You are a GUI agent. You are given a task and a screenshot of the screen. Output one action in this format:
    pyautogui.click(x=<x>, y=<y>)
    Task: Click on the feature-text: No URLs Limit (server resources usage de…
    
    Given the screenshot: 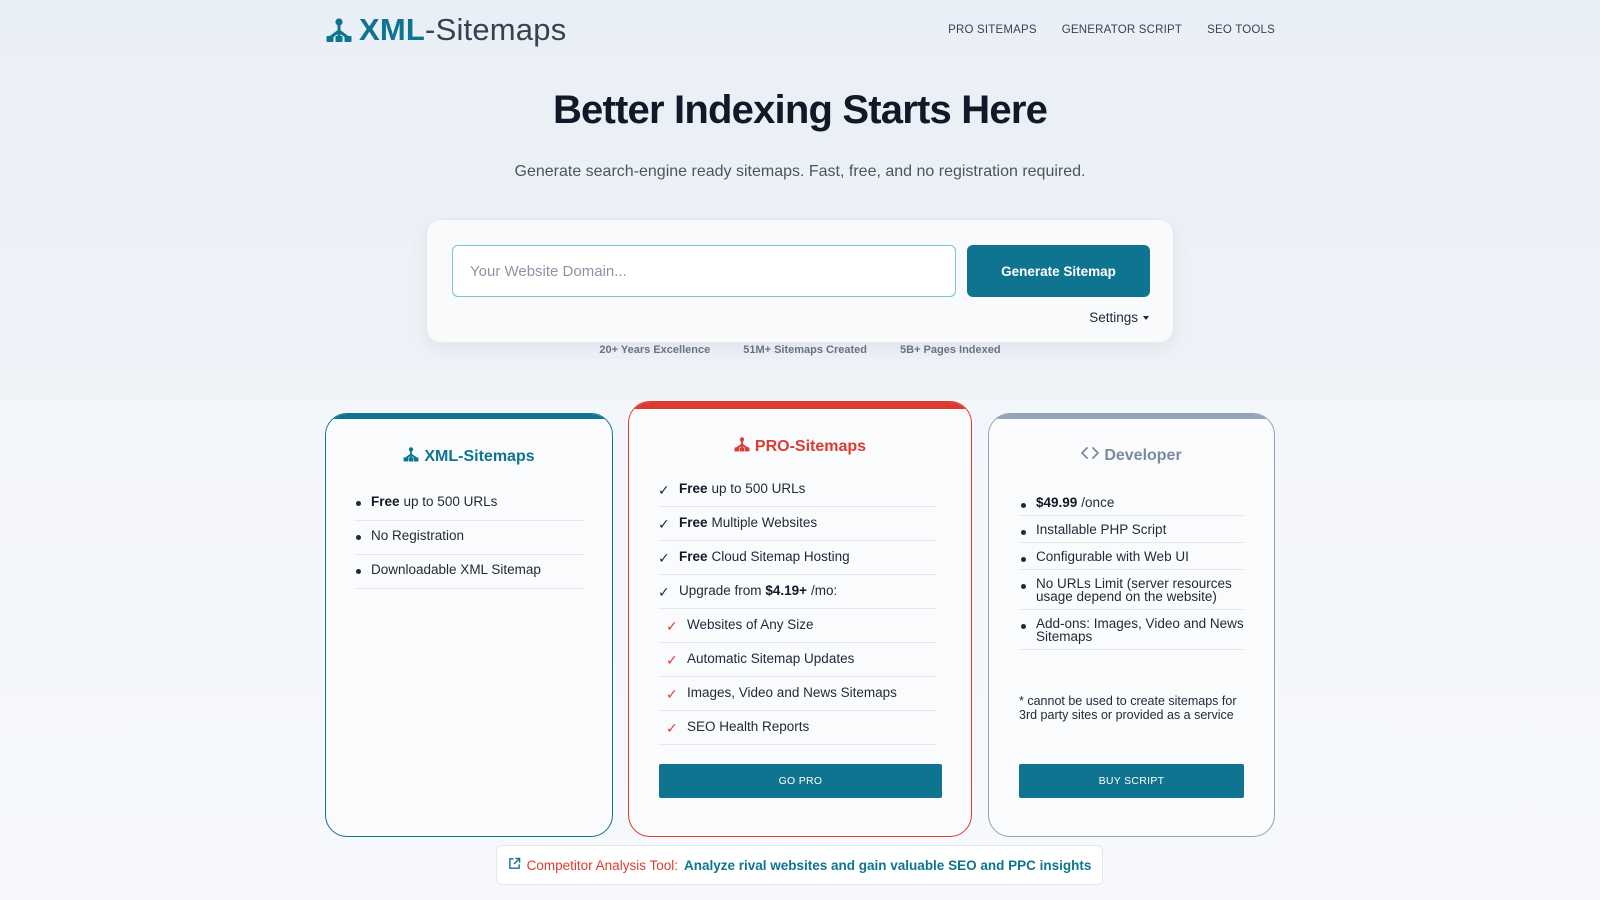 What is the action you would take?
    pyautogui.click(x=1134, y=590)
    